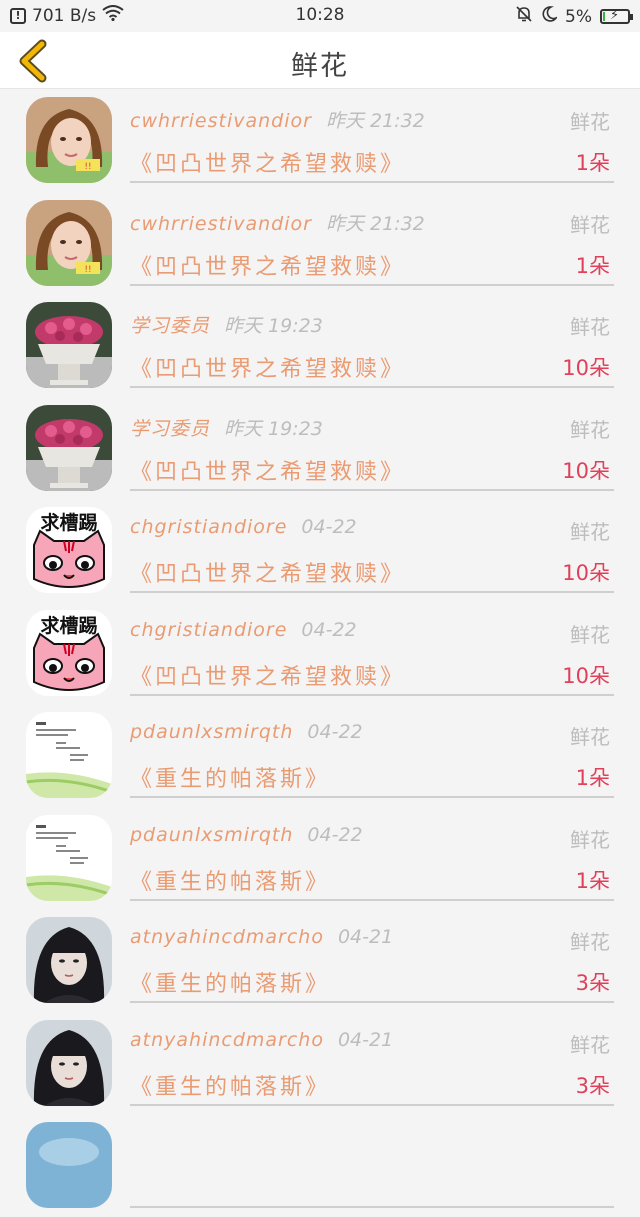  I want to click on battery-percent: 5%, so click(578, 16).